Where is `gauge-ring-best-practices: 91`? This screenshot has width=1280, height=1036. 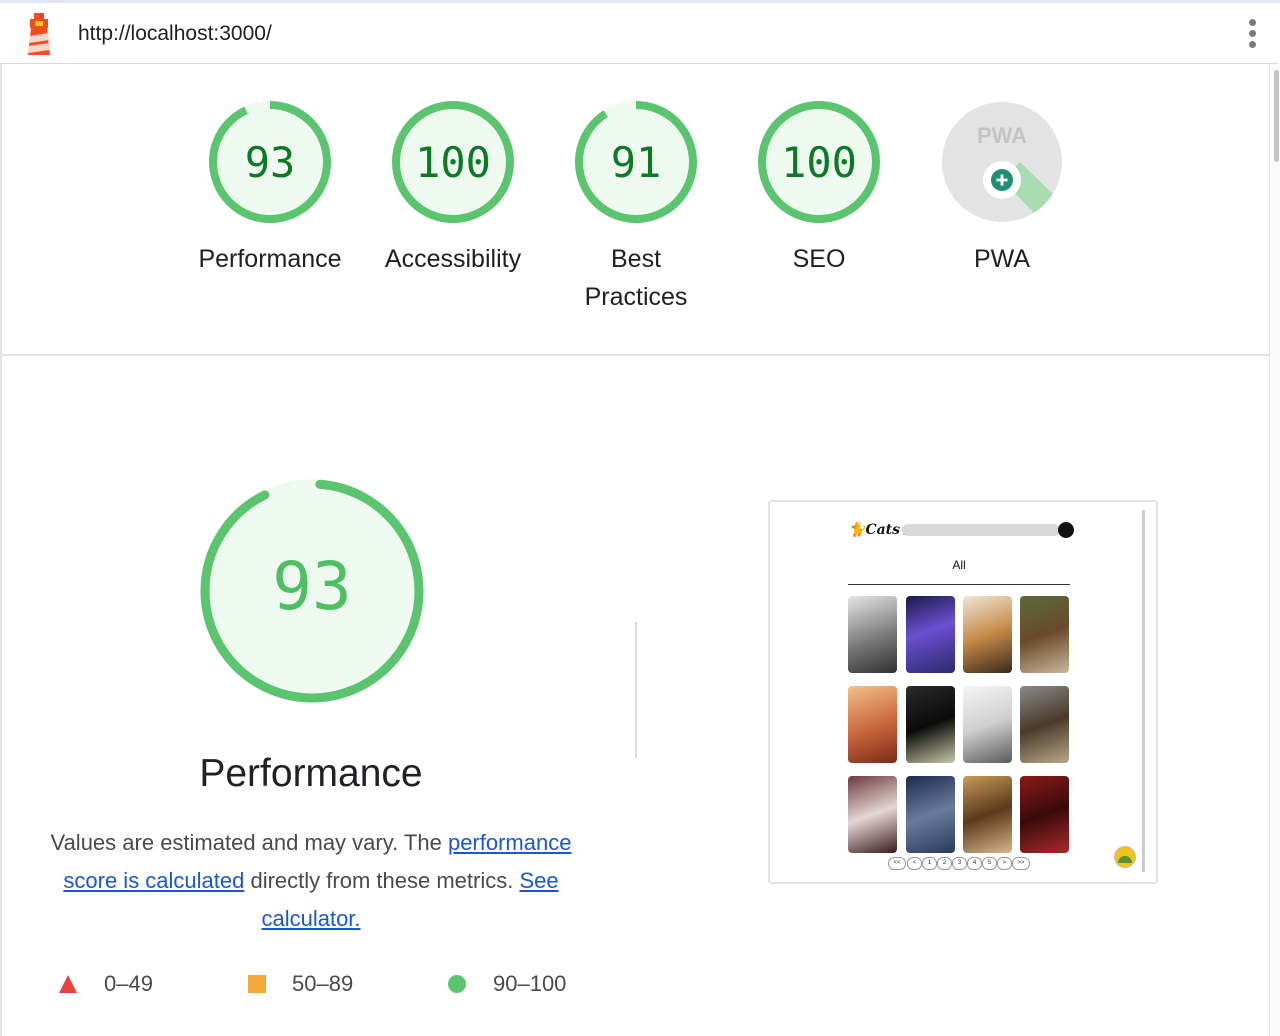
gauge-ring-best-practices: 91 is located at coordinates (636, 162).